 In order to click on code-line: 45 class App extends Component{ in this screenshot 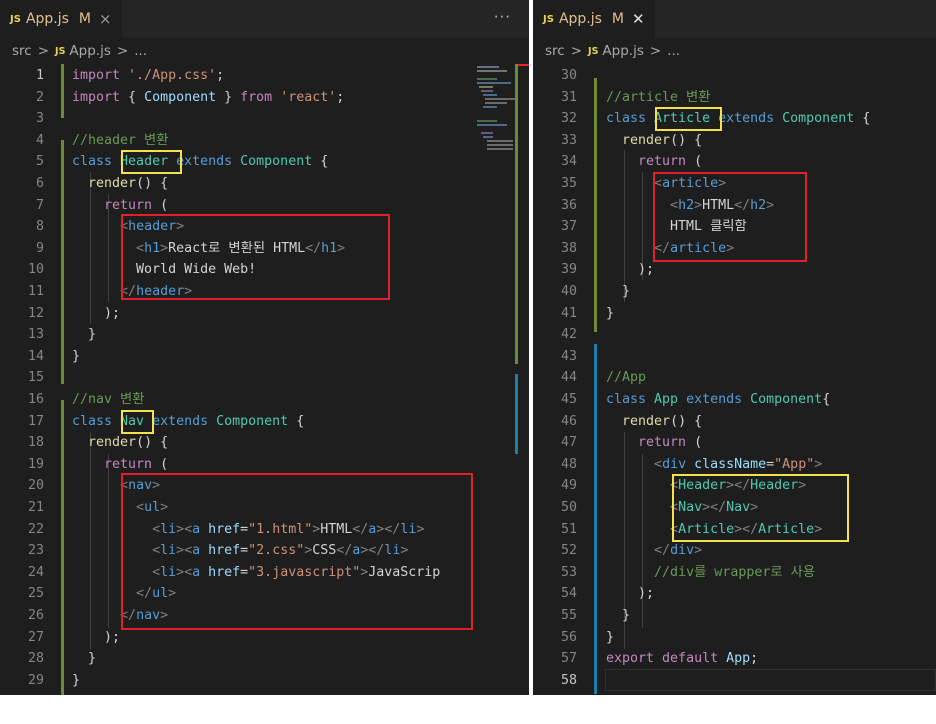, I will do `click(734, 400)`.